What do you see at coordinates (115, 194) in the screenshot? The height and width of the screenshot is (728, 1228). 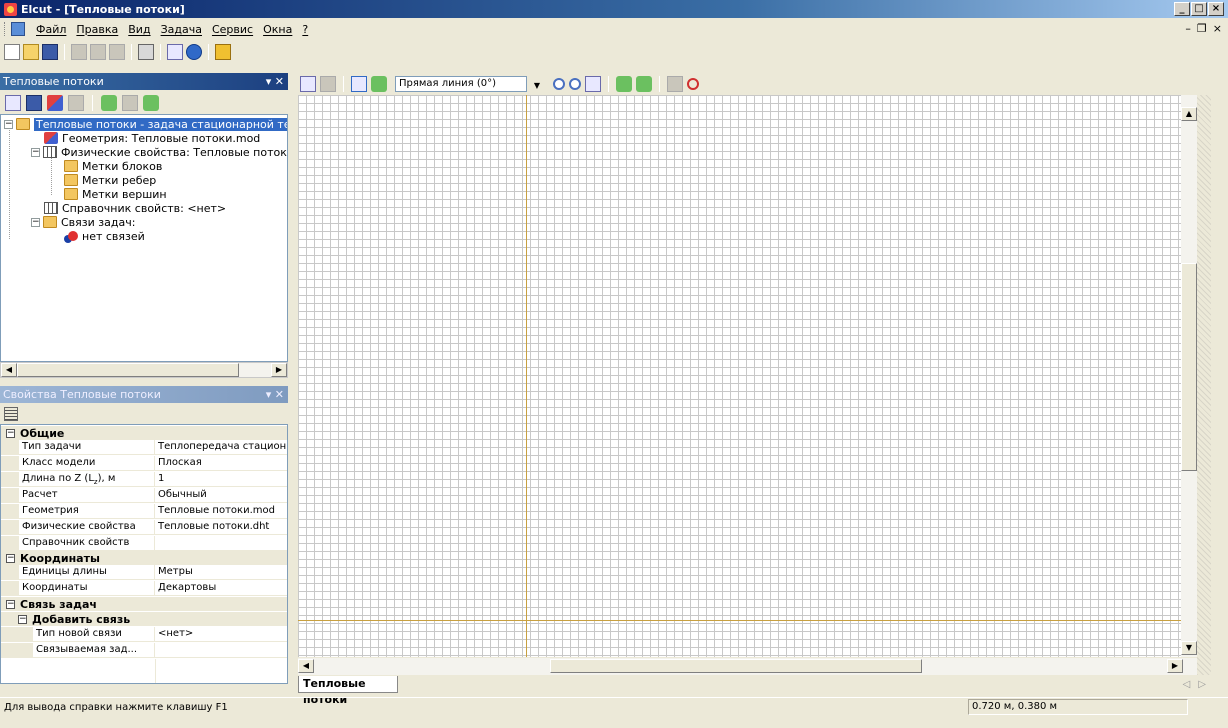 I see `tree-item-vertex-labels: Метки вершин` at bounding box center [115, 194].